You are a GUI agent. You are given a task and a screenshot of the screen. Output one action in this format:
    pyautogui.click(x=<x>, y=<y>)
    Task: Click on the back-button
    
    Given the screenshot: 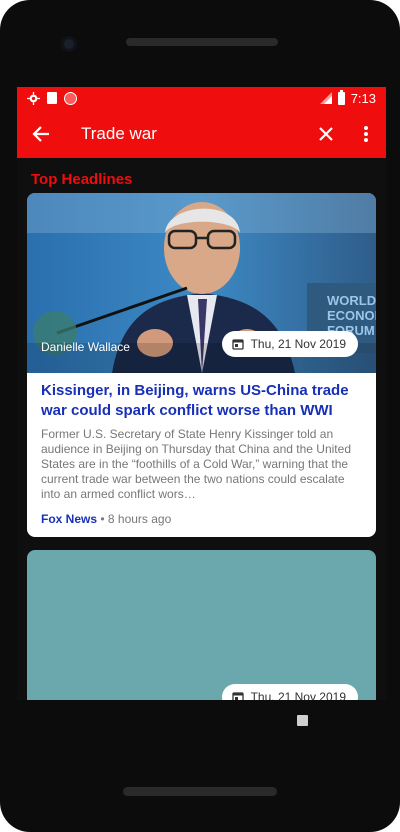 What is the action you would take?
    pyautogui.click(x=41, y=134)
    